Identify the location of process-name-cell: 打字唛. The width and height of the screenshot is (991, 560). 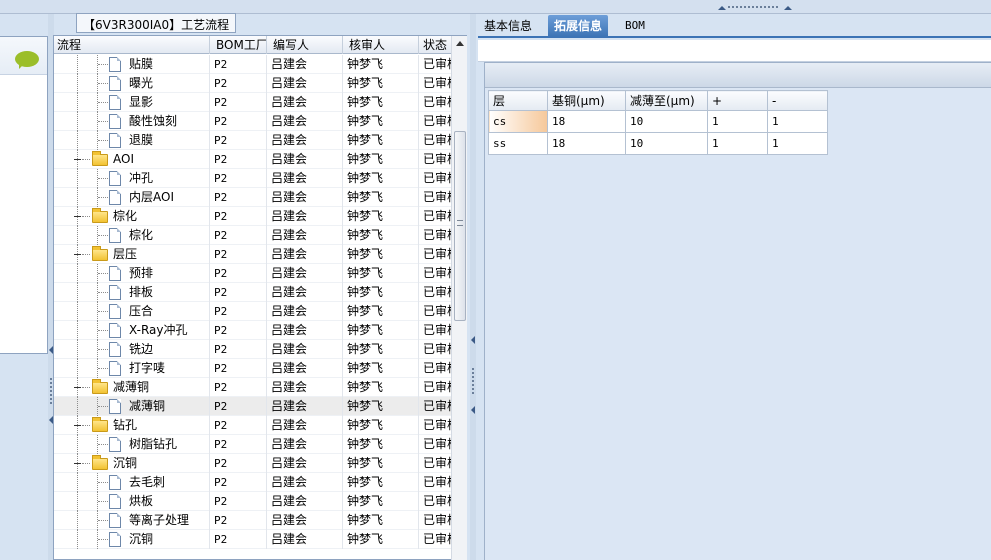
(132, 368).